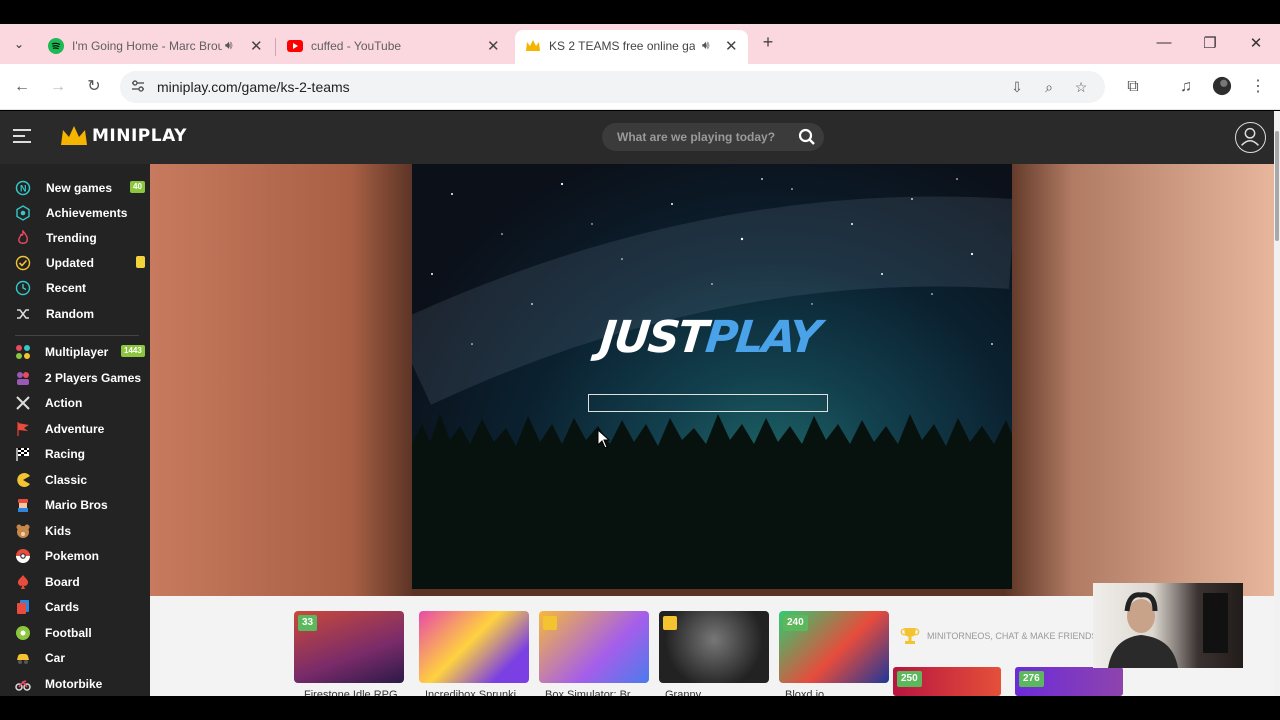 The width and height of the screenshot is (1280, 720). Describe the element at coordinates (58, 87) in the screenshot. I see `forward-arrow-icon: →` at that location.